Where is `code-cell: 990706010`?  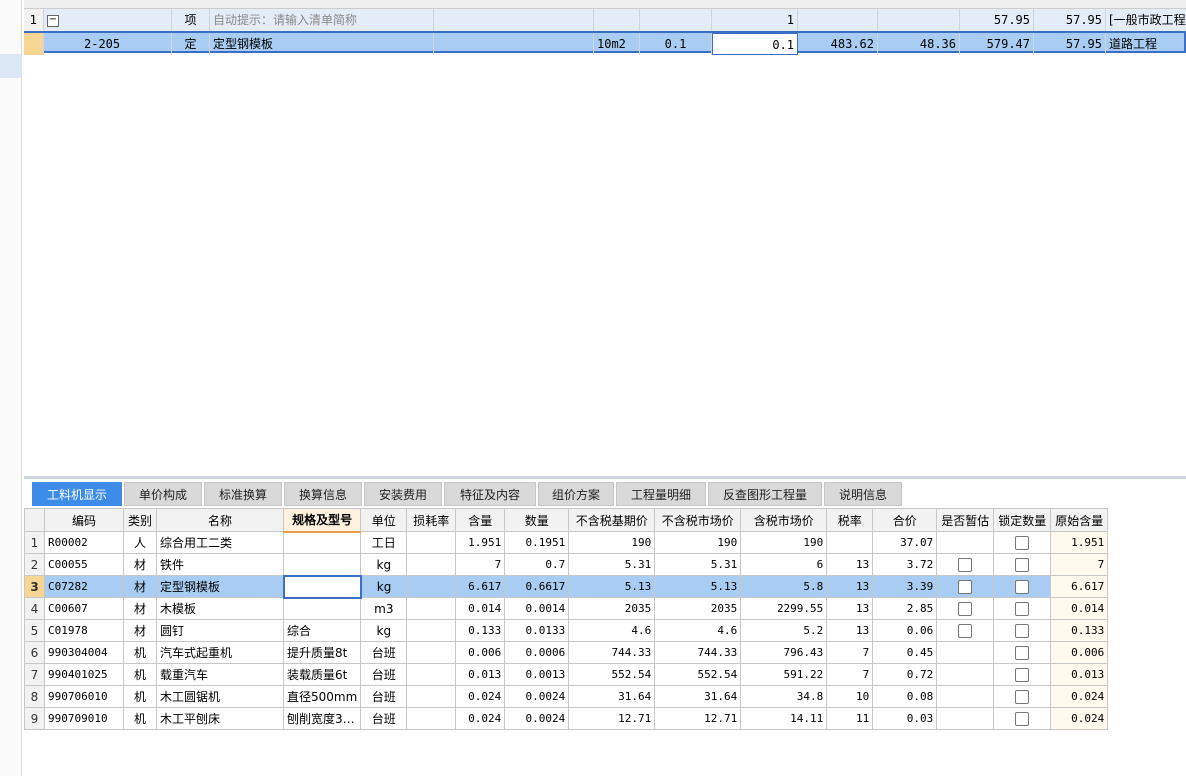
code-cell: 990706010 is located at coordinates (84, 696).